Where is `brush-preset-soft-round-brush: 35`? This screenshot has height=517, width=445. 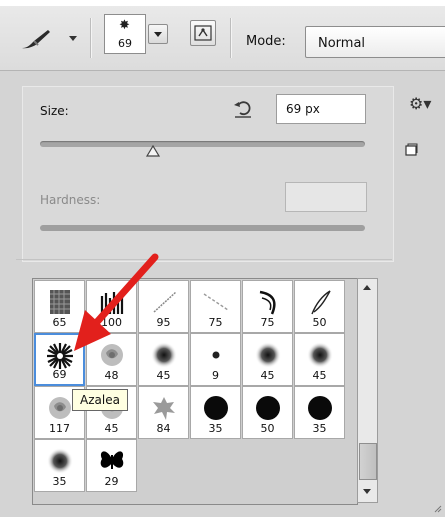
brush-preset-soft-round-brush: 35 is located at coordinates (59, 465).